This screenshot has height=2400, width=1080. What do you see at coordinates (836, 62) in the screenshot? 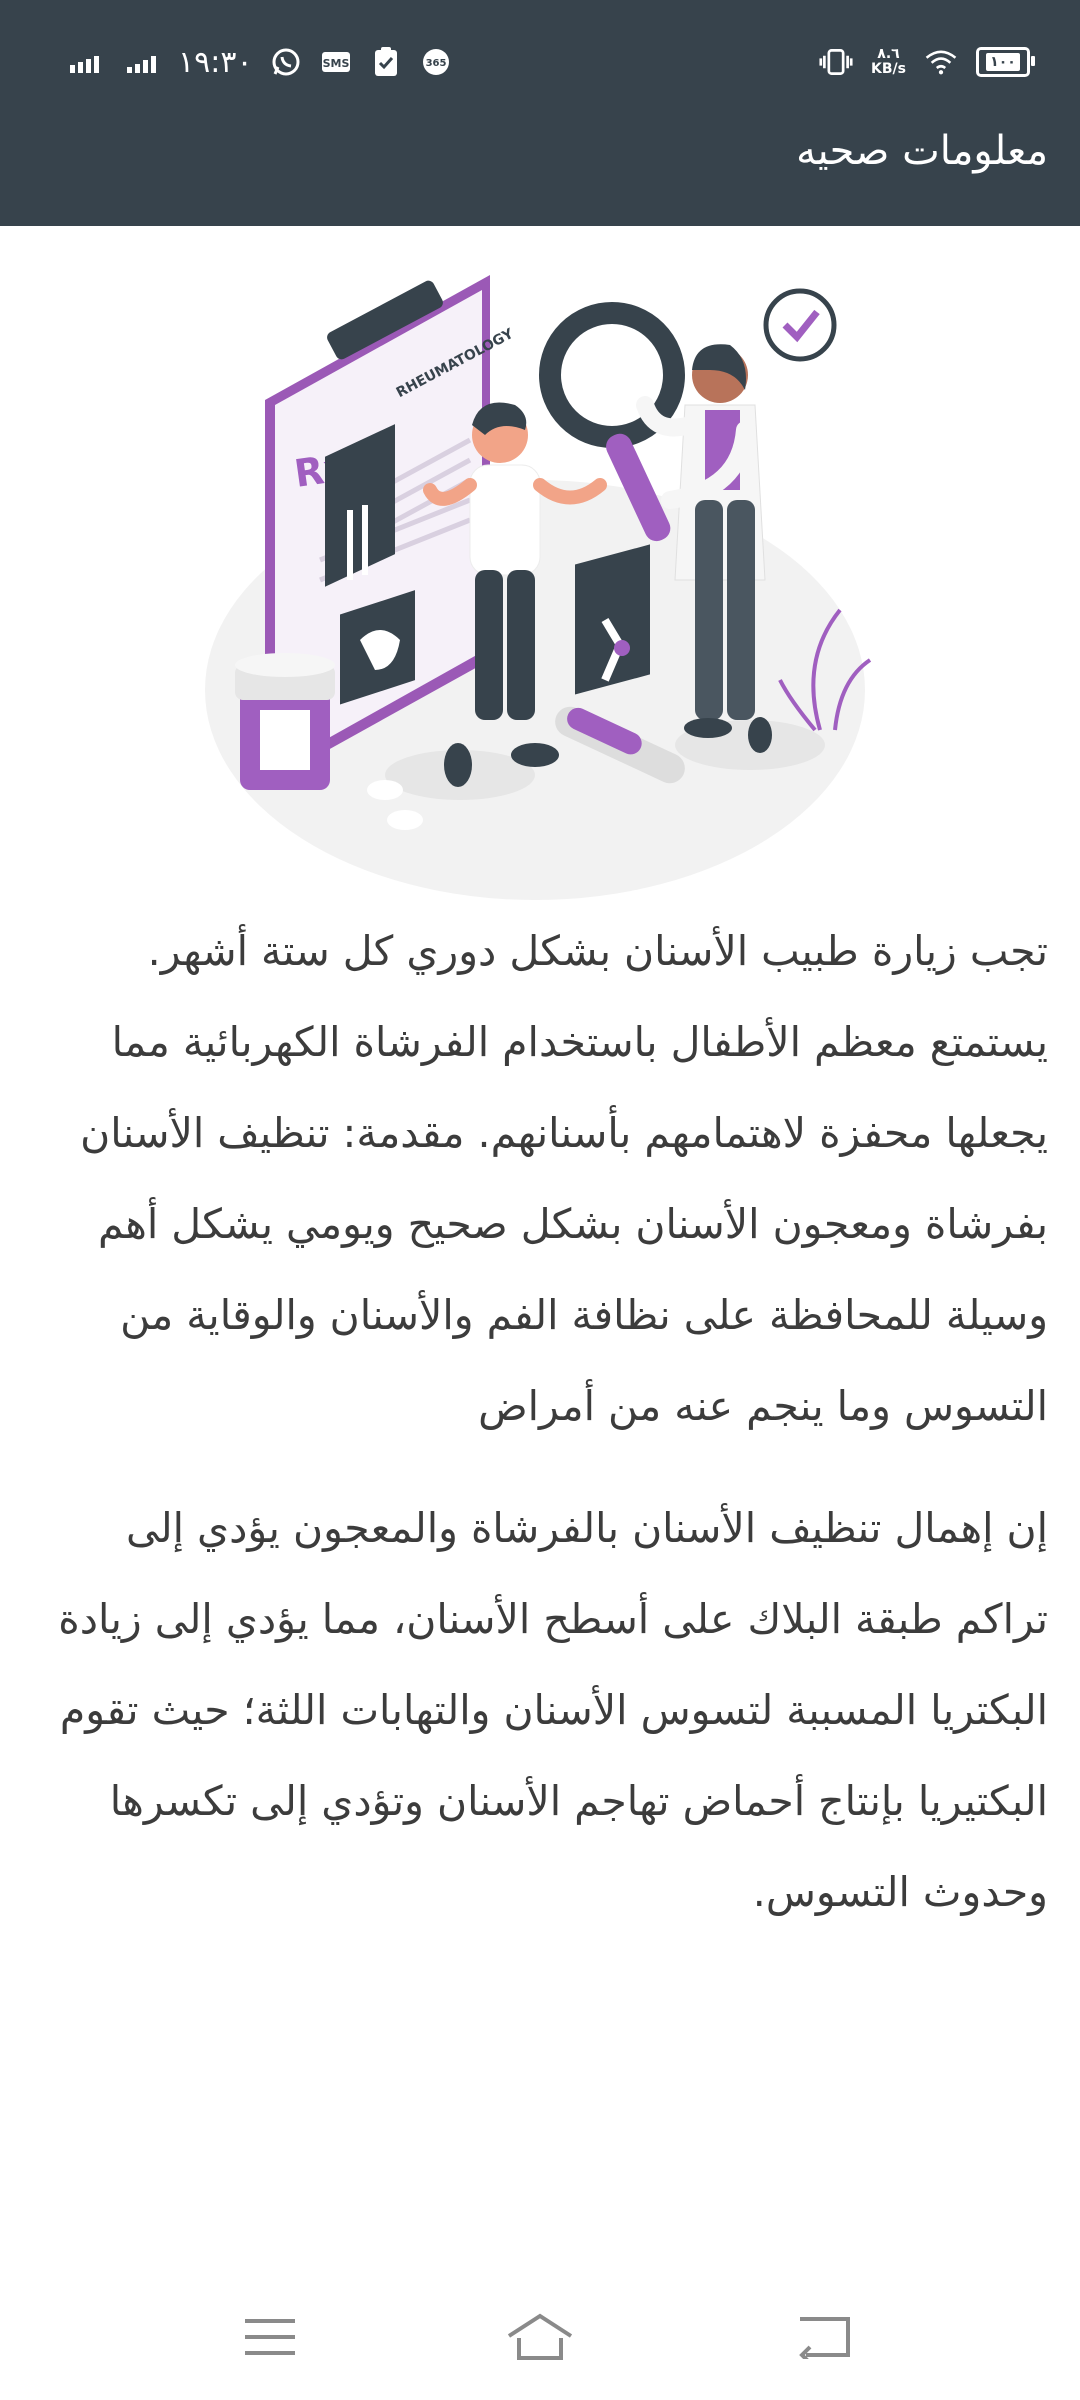
I see `vibrate-icon` at bounding box center [836, 62].